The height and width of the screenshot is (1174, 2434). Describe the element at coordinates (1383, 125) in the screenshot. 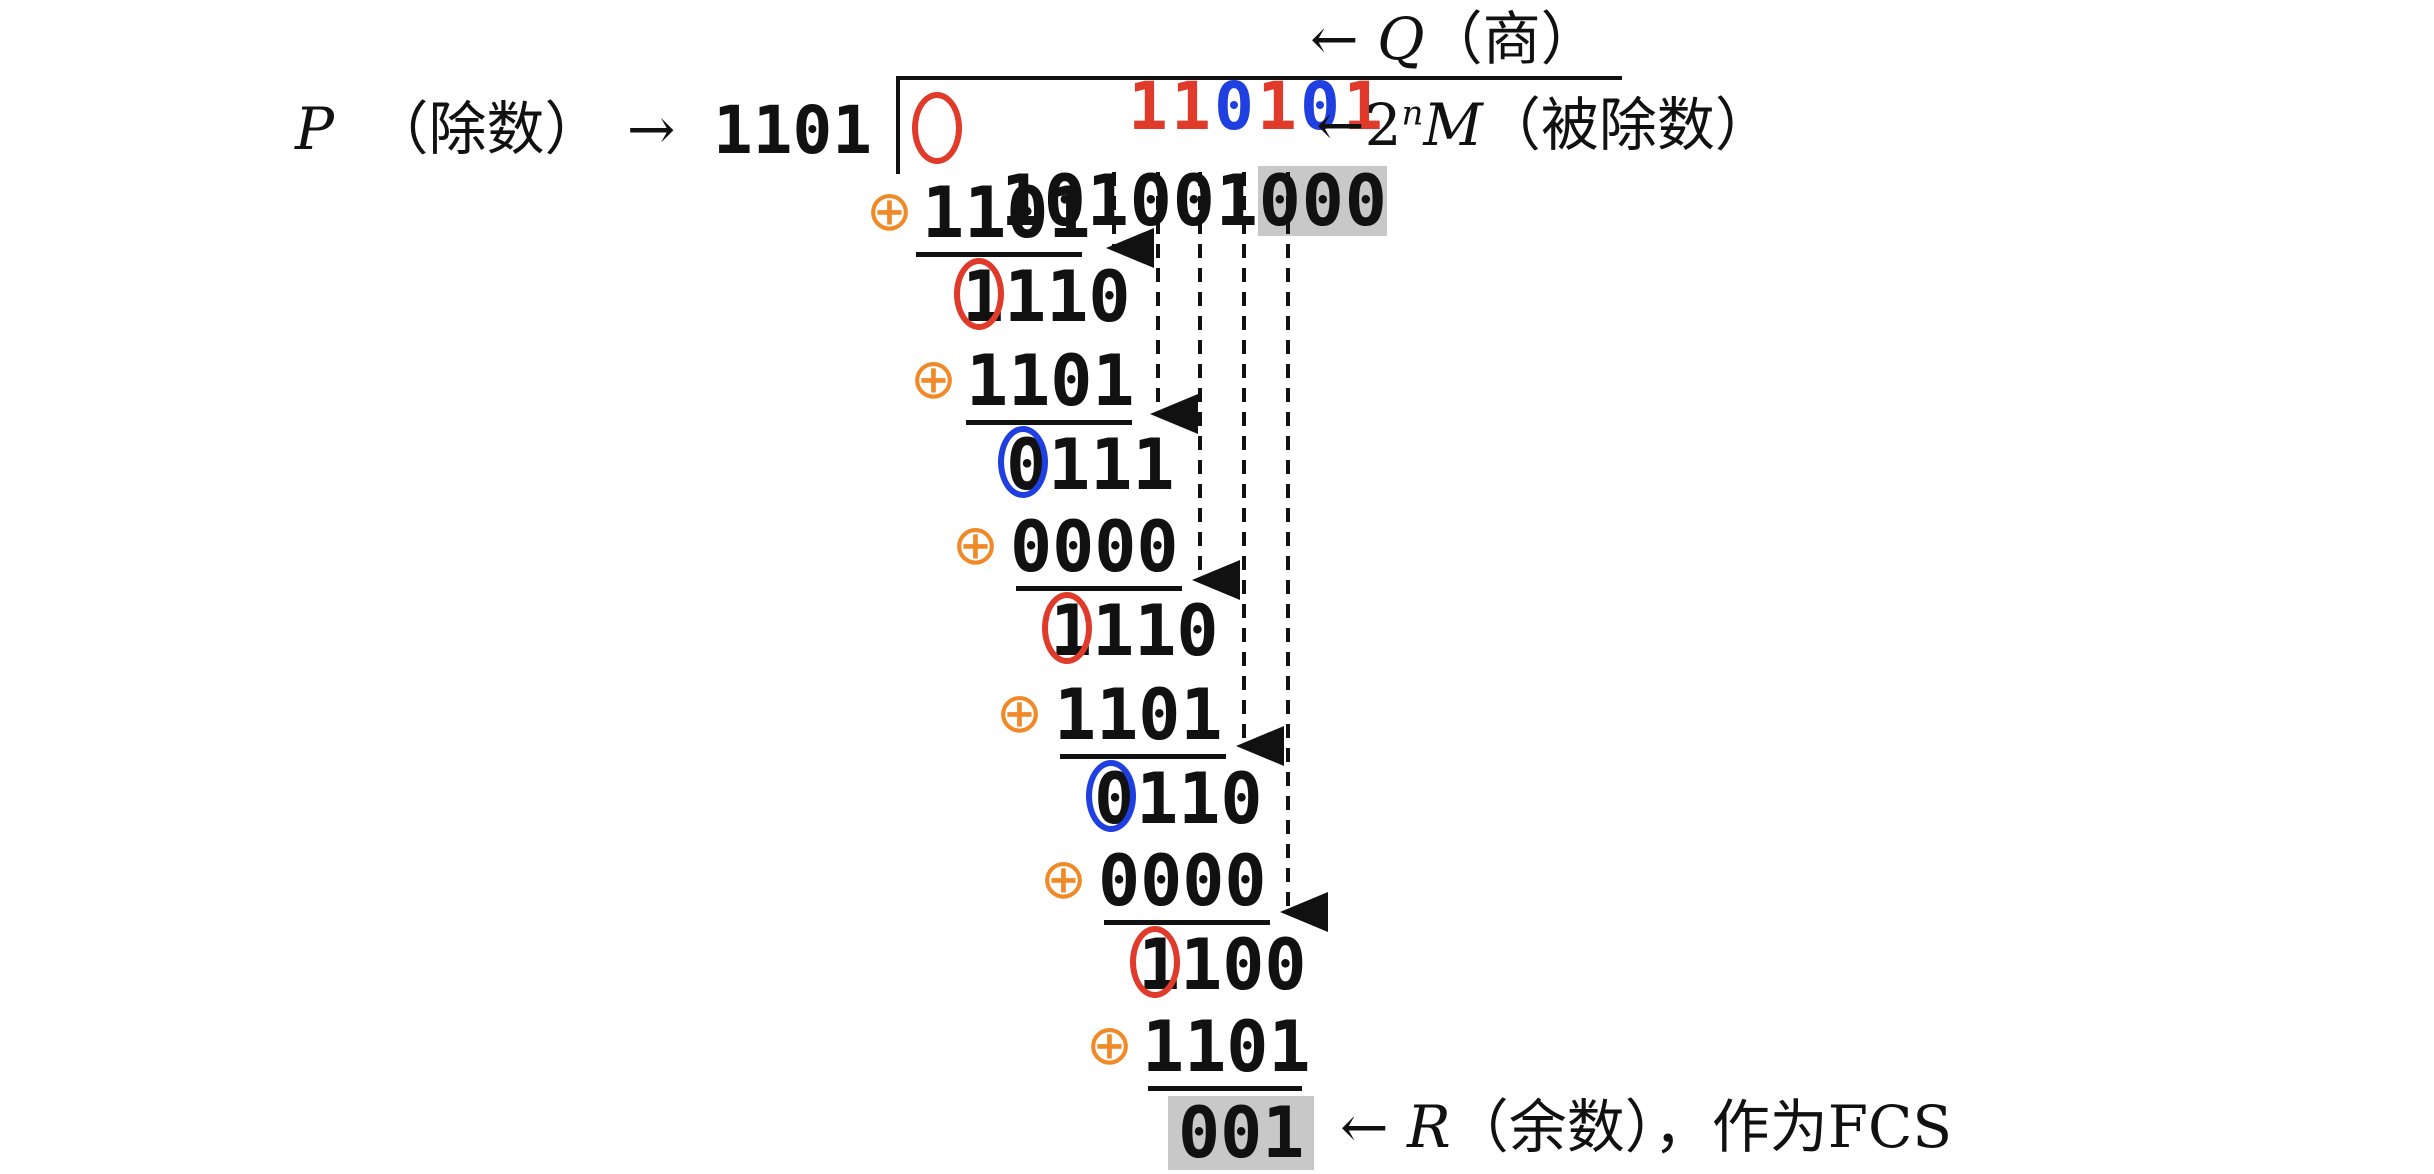

I see `dividend-base: 2` at that location.